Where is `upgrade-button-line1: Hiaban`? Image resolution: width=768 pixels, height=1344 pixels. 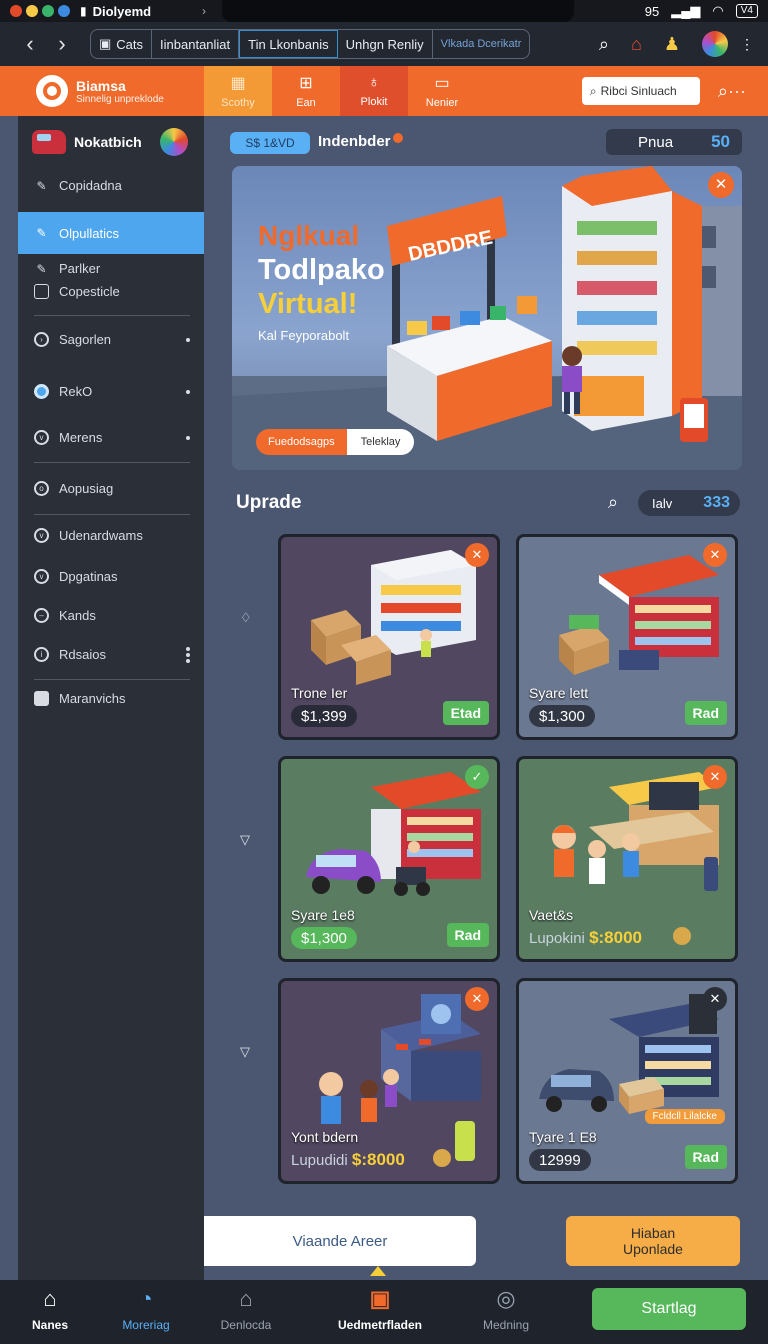 upgrade-button-line1: Hiaban is located at coordinates (653, 1233).